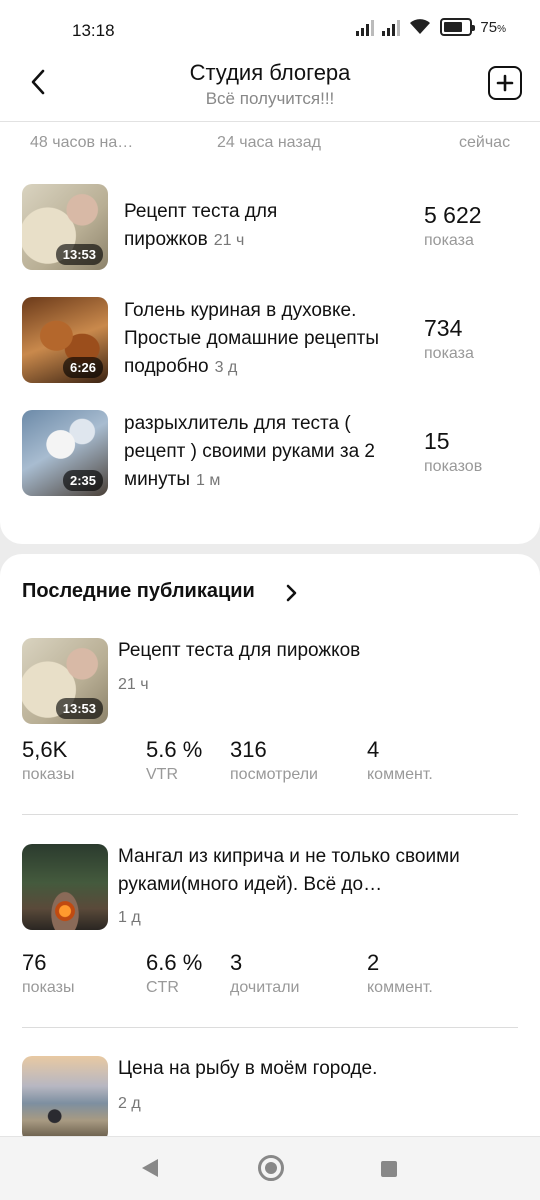 The height and width of the screenshot is (1200, 540). Describe the element at coordinates (420, 26) in the screenshot. I see `wifi-icon` at that location.